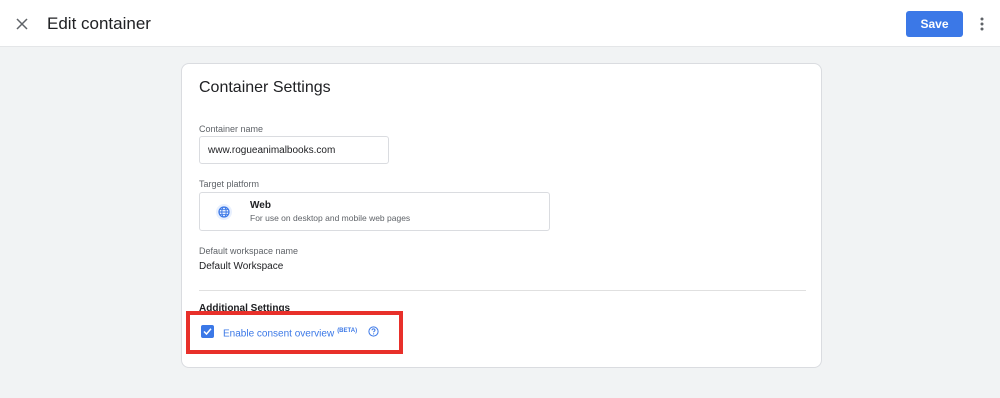 Image resolution: width=1000 pixels, height=398 pixels. Describe the element at coordinates (224, 212) in the screenshot. I see `globe-icon` at that location.